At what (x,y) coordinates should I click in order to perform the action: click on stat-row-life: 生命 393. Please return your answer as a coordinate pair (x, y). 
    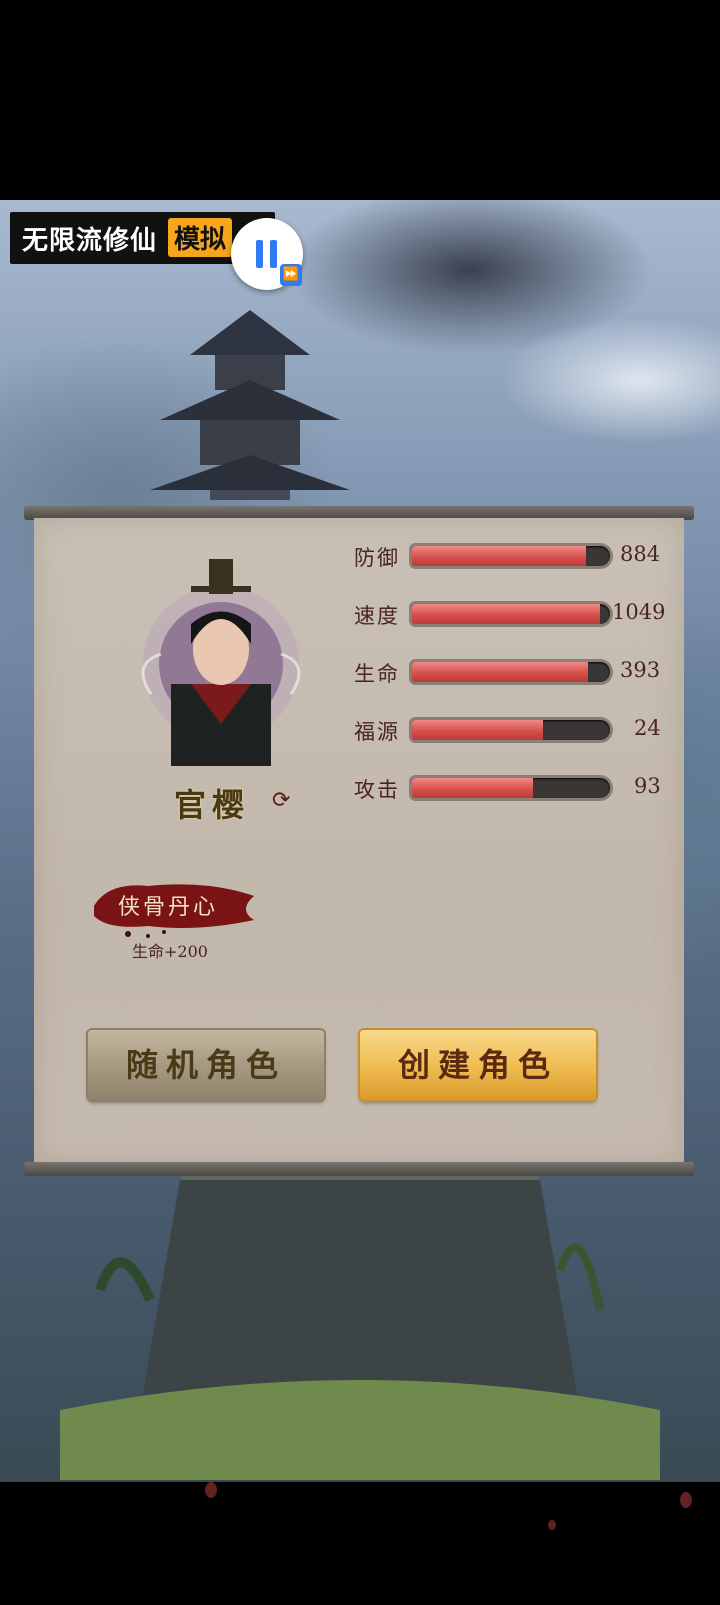
    Looking at the image, I should click on (519, 673).